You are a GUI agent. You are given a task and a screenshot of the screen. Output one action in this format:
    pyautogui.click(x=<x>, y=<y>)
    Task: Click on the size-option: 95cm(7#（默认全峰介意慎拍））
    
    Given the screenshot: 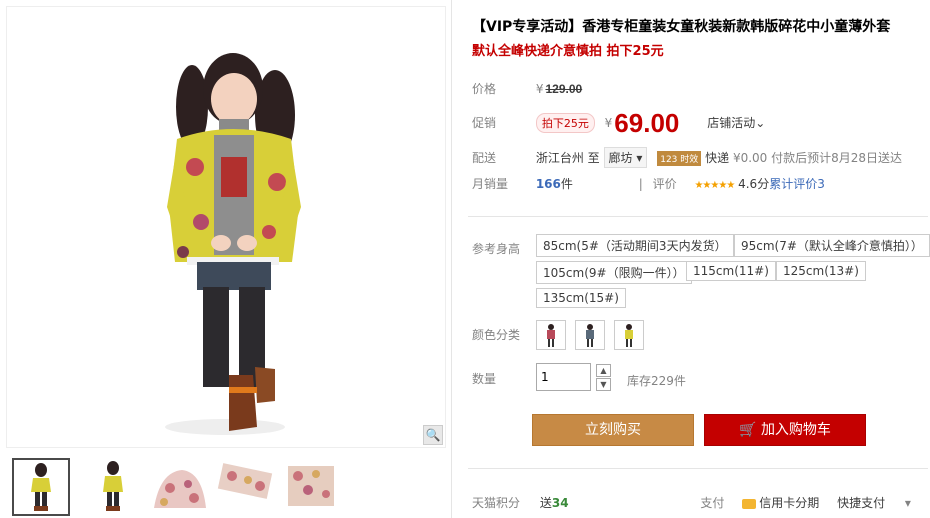 What is the action you would take?
    pyautogui.click(x=832, y=245)
    